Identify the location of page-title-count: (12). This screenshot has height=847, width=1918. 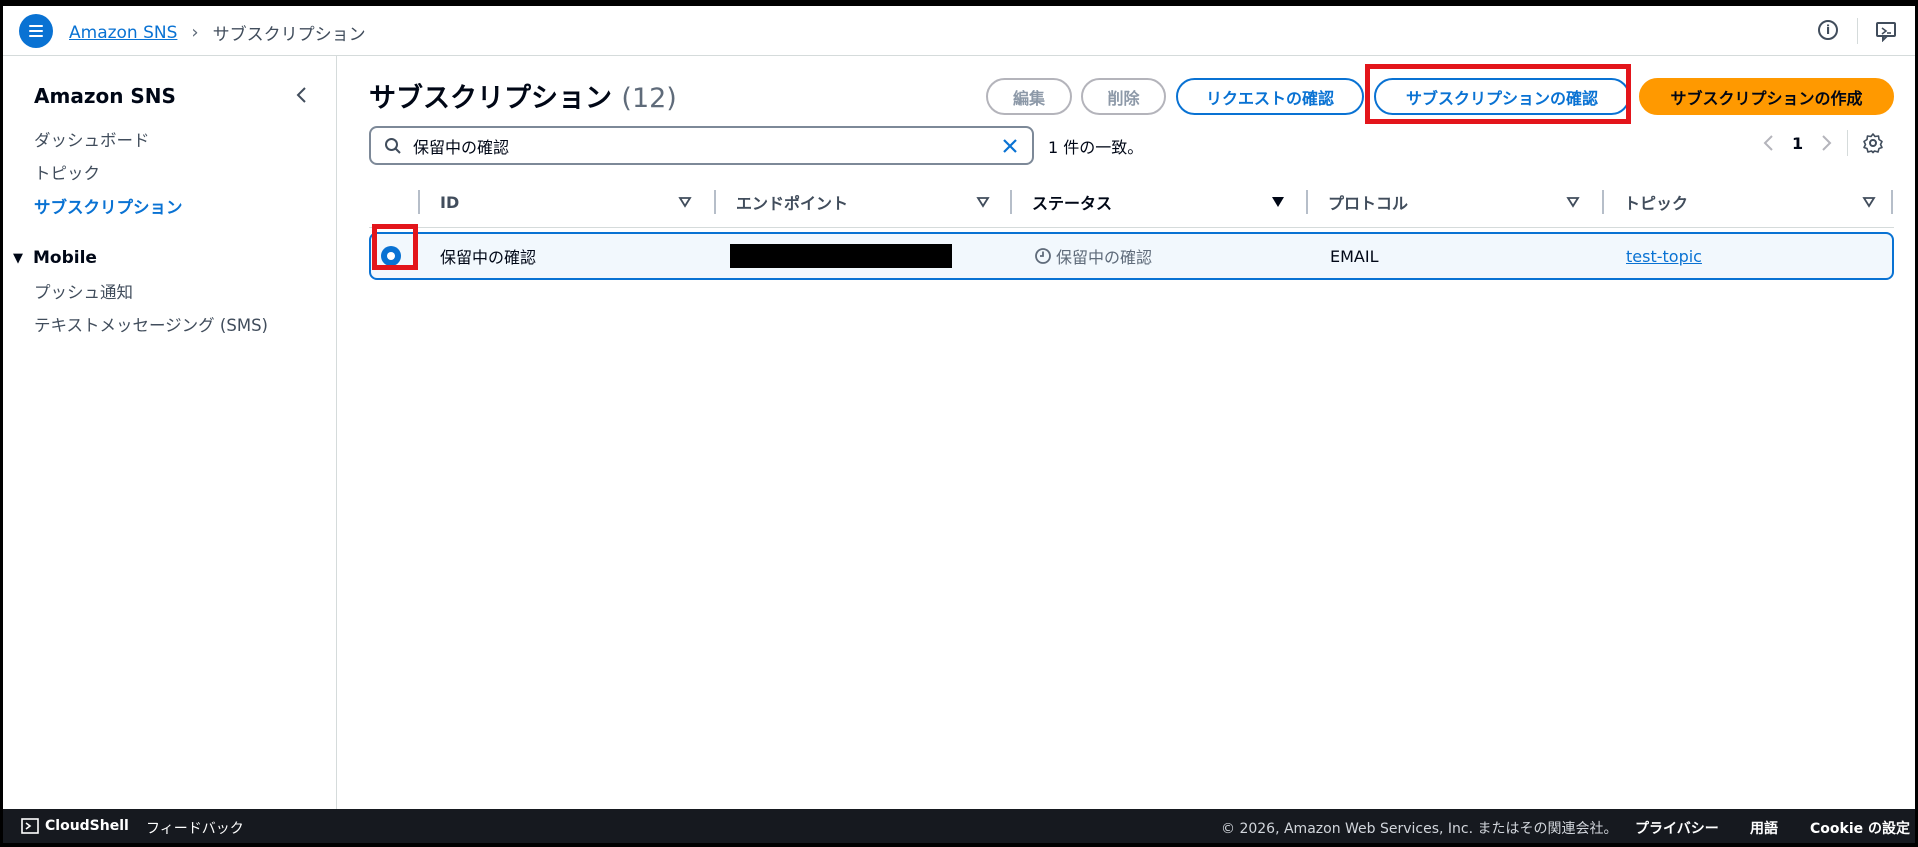
(649, 98).